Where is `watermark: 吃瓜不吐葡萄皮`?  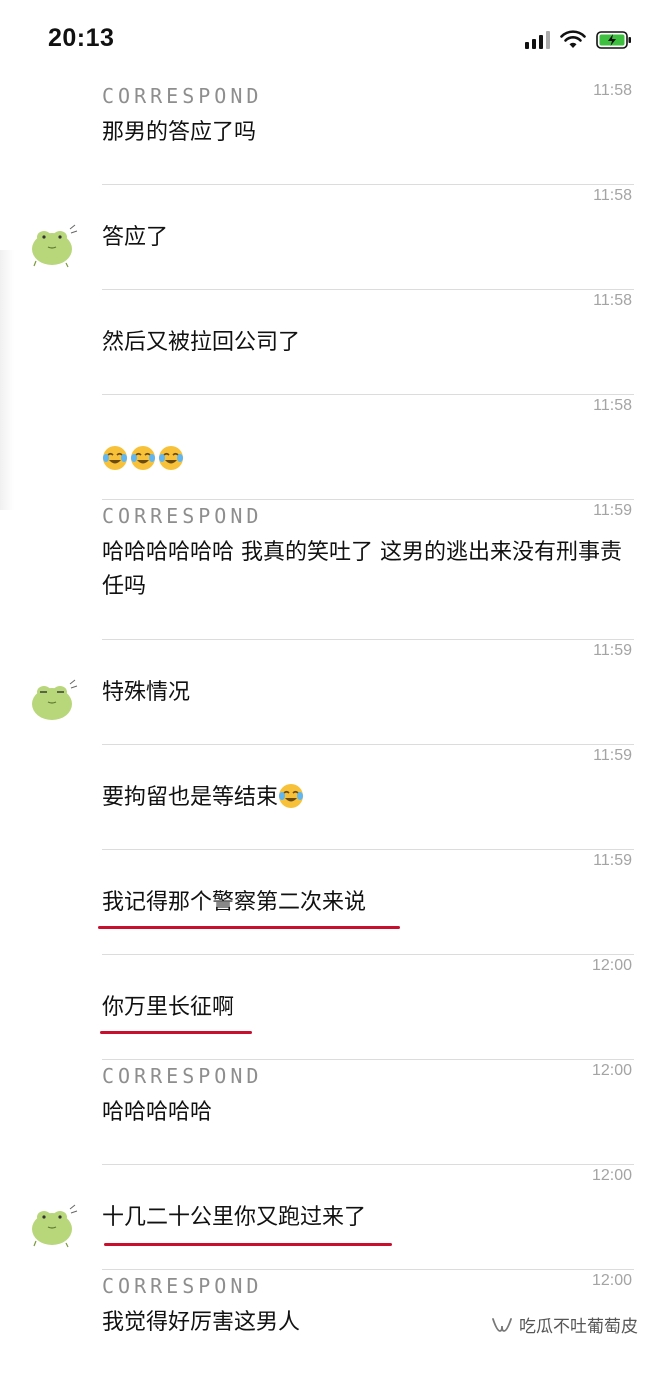 watermark: 吃瓜不吐葡萄皮 is located at coordinates (564, 1324).